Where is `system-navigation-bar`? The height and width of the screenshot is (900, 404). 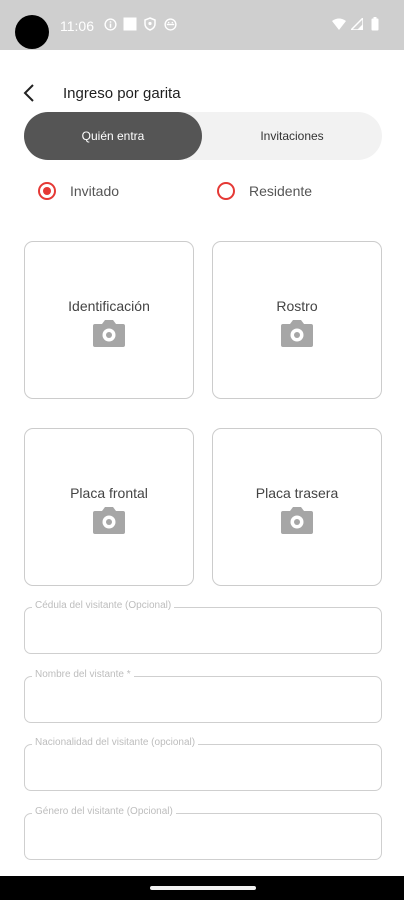 system-navigation-bar is located at coordinates (202, 888).